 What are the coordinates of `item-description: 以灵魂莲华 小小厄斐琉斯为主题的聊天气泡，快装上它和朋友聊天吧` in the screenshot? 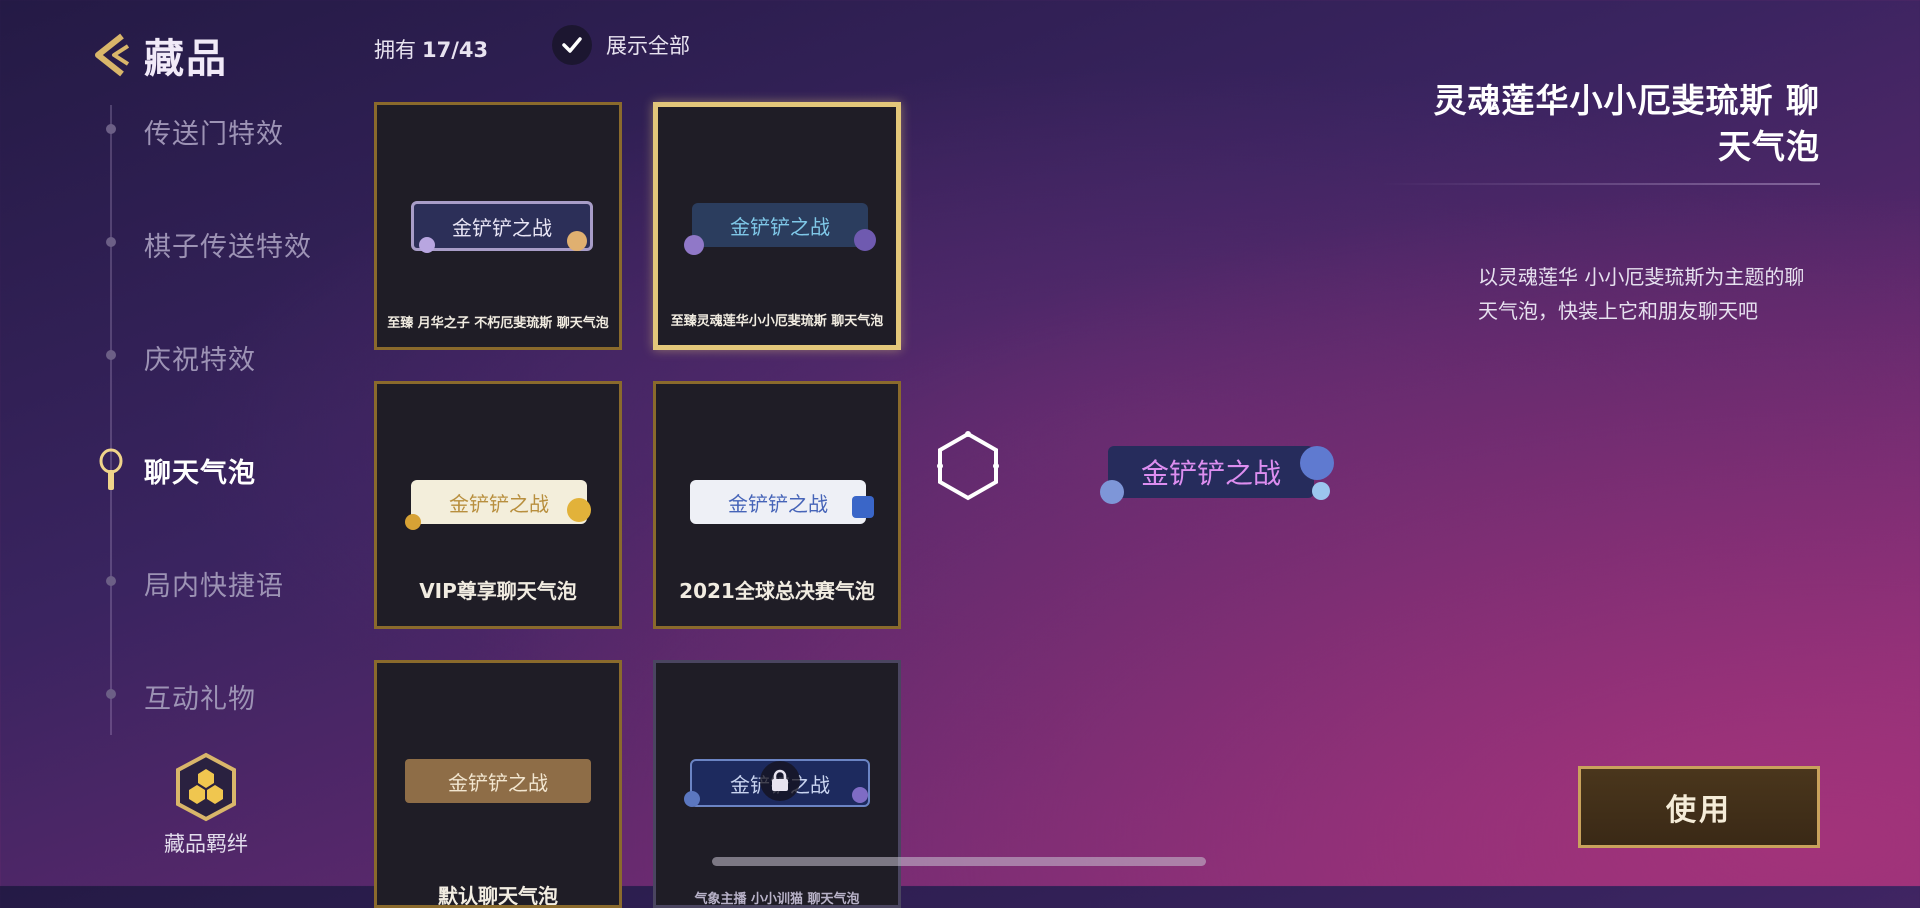 It's located at (1641, 294).